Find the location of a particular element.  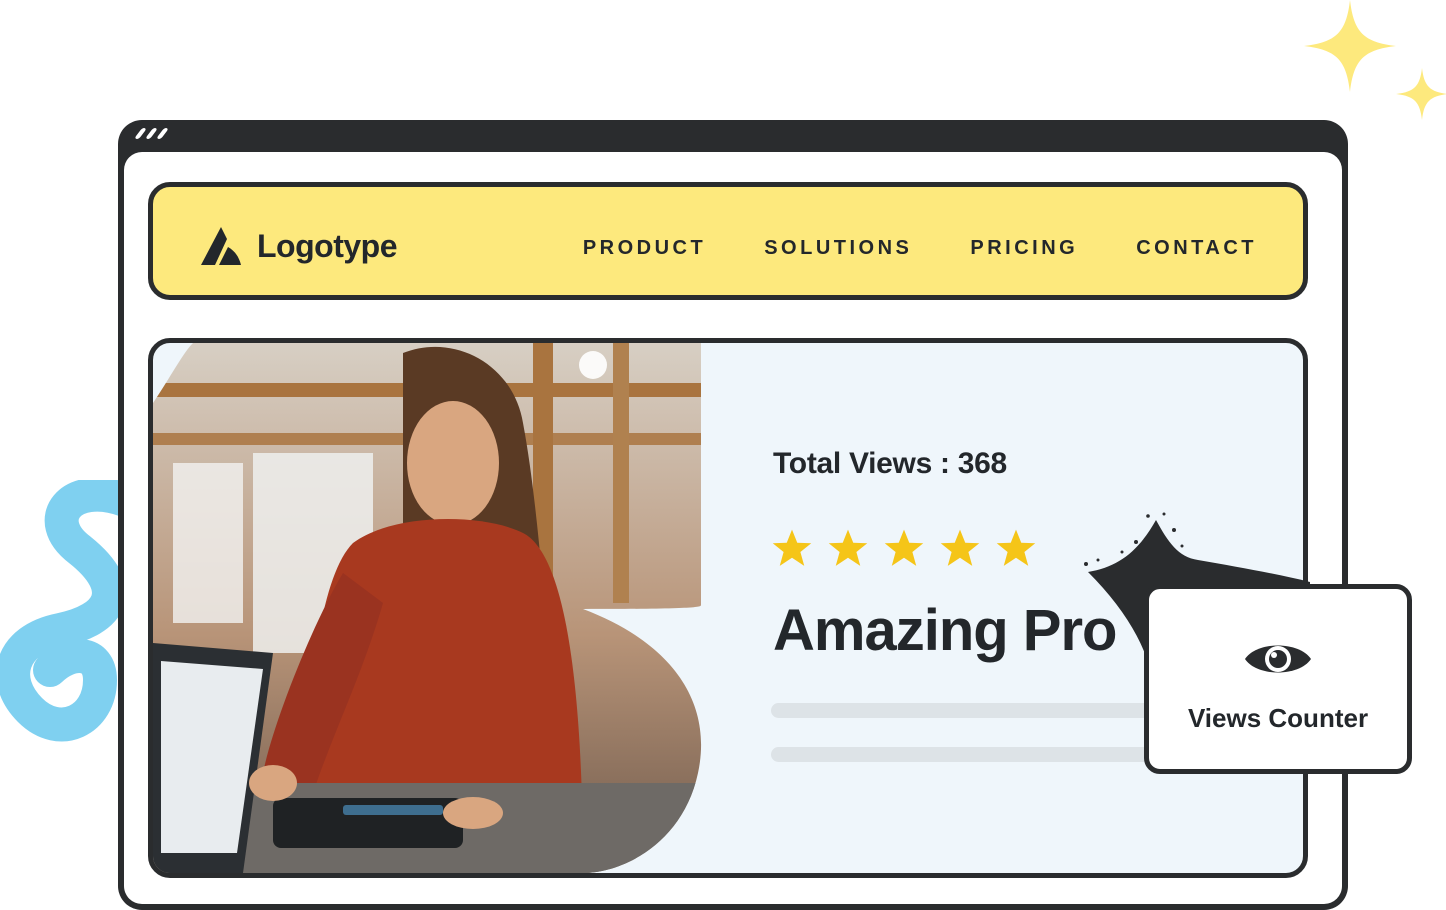

logo: Logotype is located at coordinates (299, 246).